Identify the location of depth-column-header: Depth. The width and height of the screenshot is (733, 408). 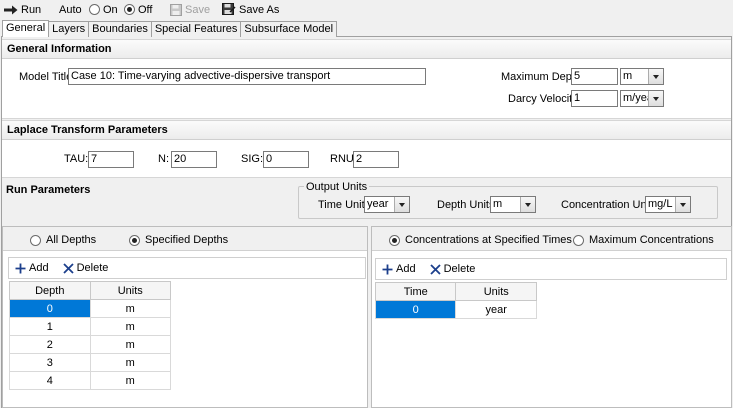
(50, 290).